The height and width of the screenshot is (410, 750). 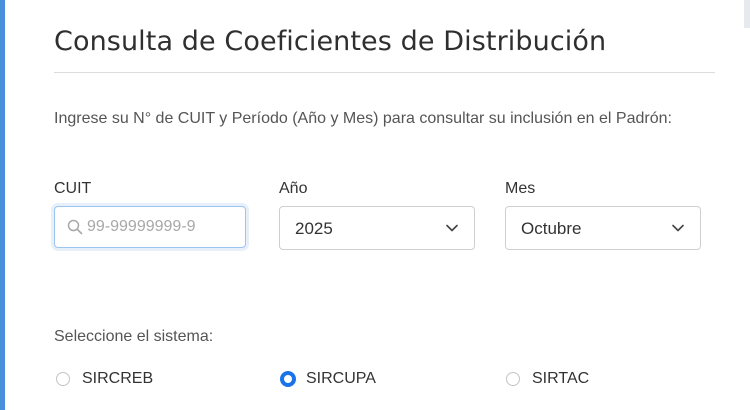 I want to click on page-title: Consulta de Coeficientes de Distribución, so click(x=330, y=41).